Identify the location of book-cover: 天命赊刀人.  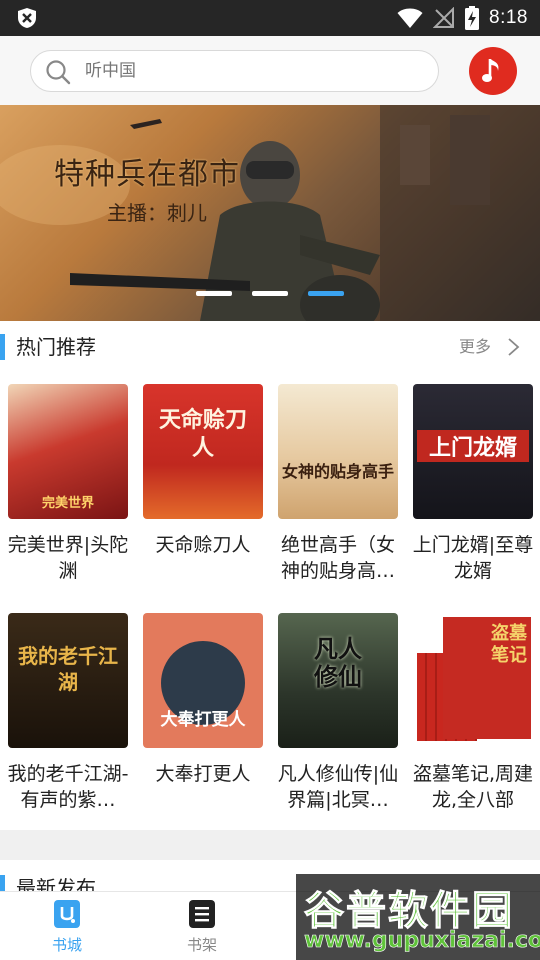
(203, 451).